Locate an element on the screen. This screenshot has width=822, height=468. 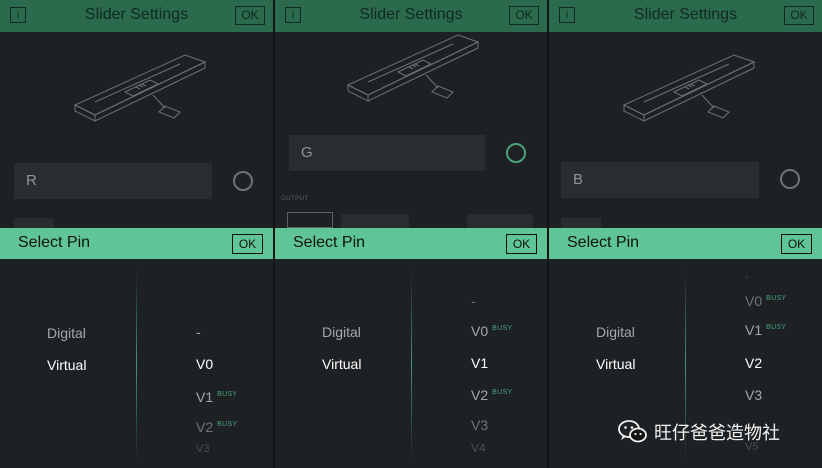
pin-field-r: R is located at coordinates (113, 181).